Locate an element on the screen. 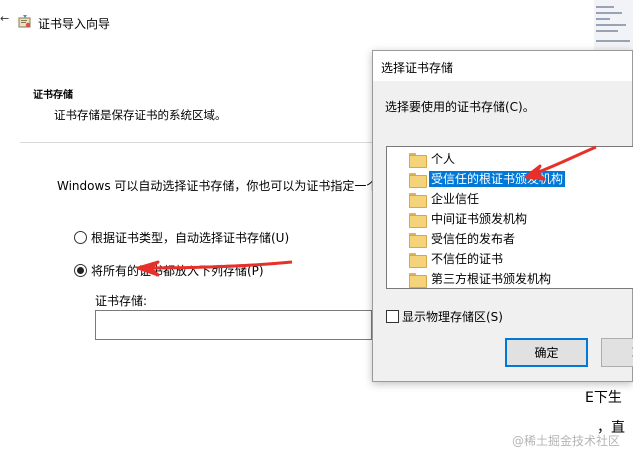  section-description: 证书存储是保存证书的系统区域。 is located at coordinates (140, 115).